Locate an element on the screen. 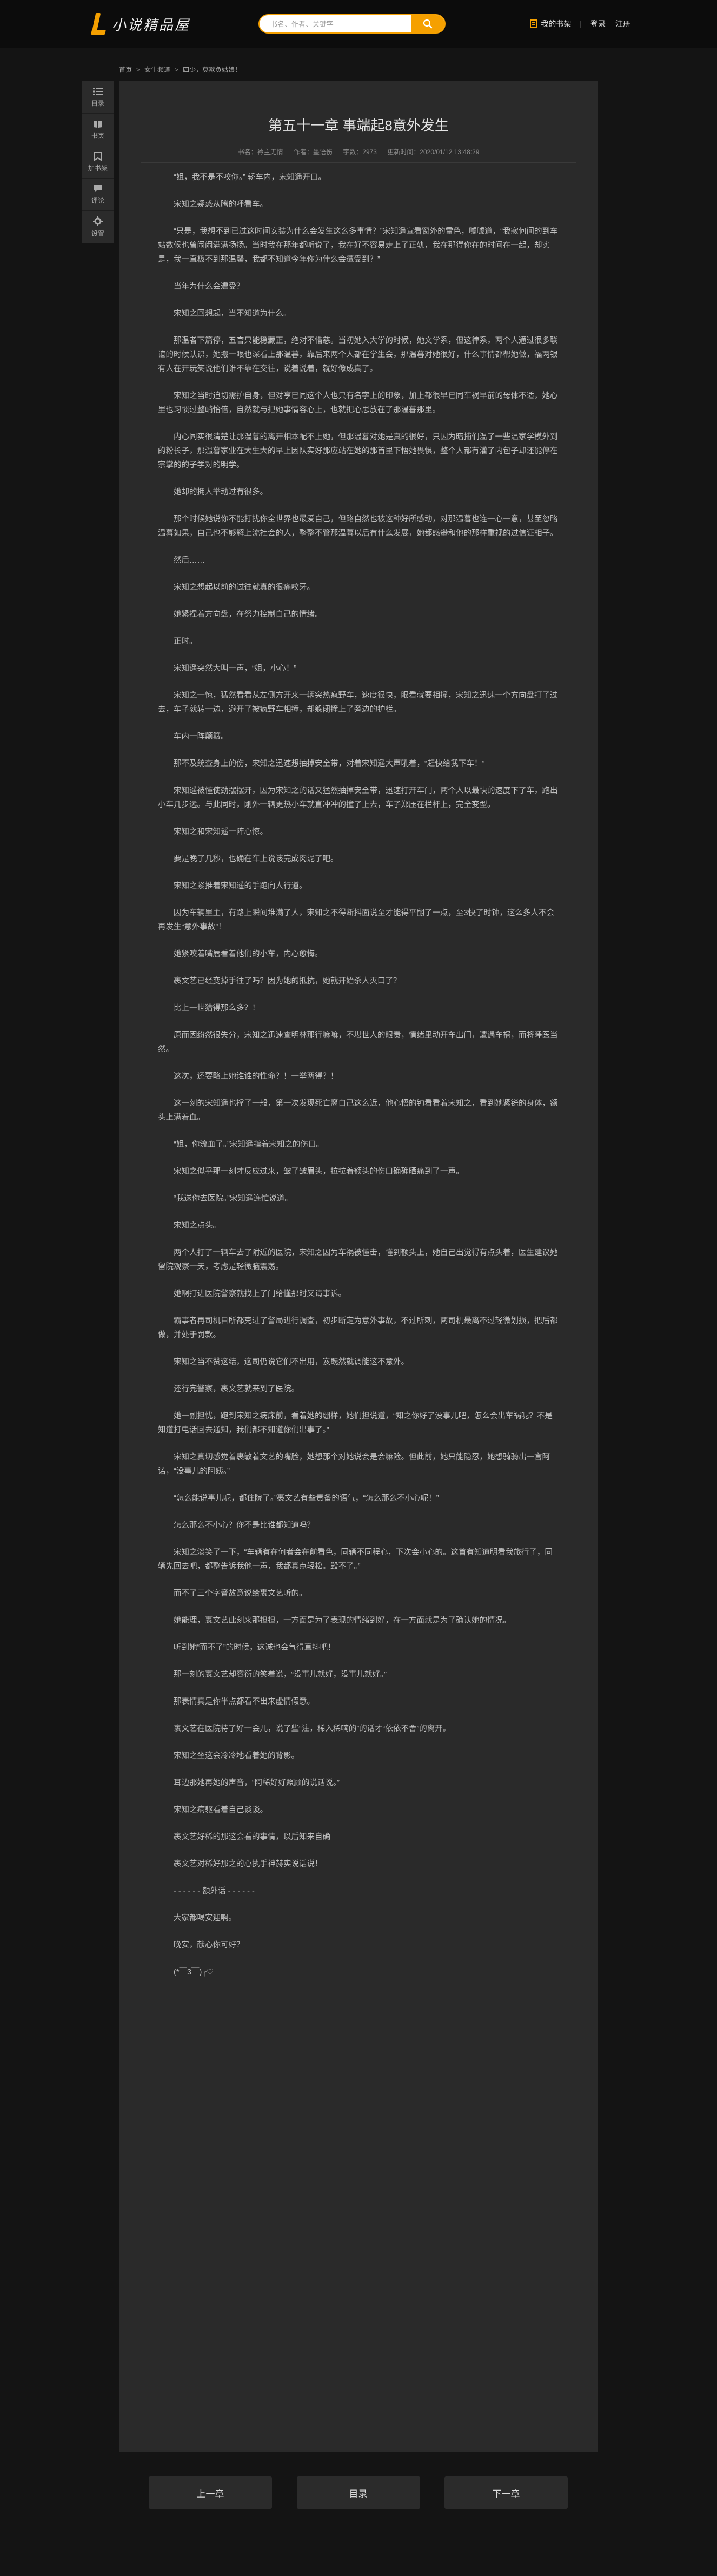  bookmark-icon is located at coordinates (98, 156).